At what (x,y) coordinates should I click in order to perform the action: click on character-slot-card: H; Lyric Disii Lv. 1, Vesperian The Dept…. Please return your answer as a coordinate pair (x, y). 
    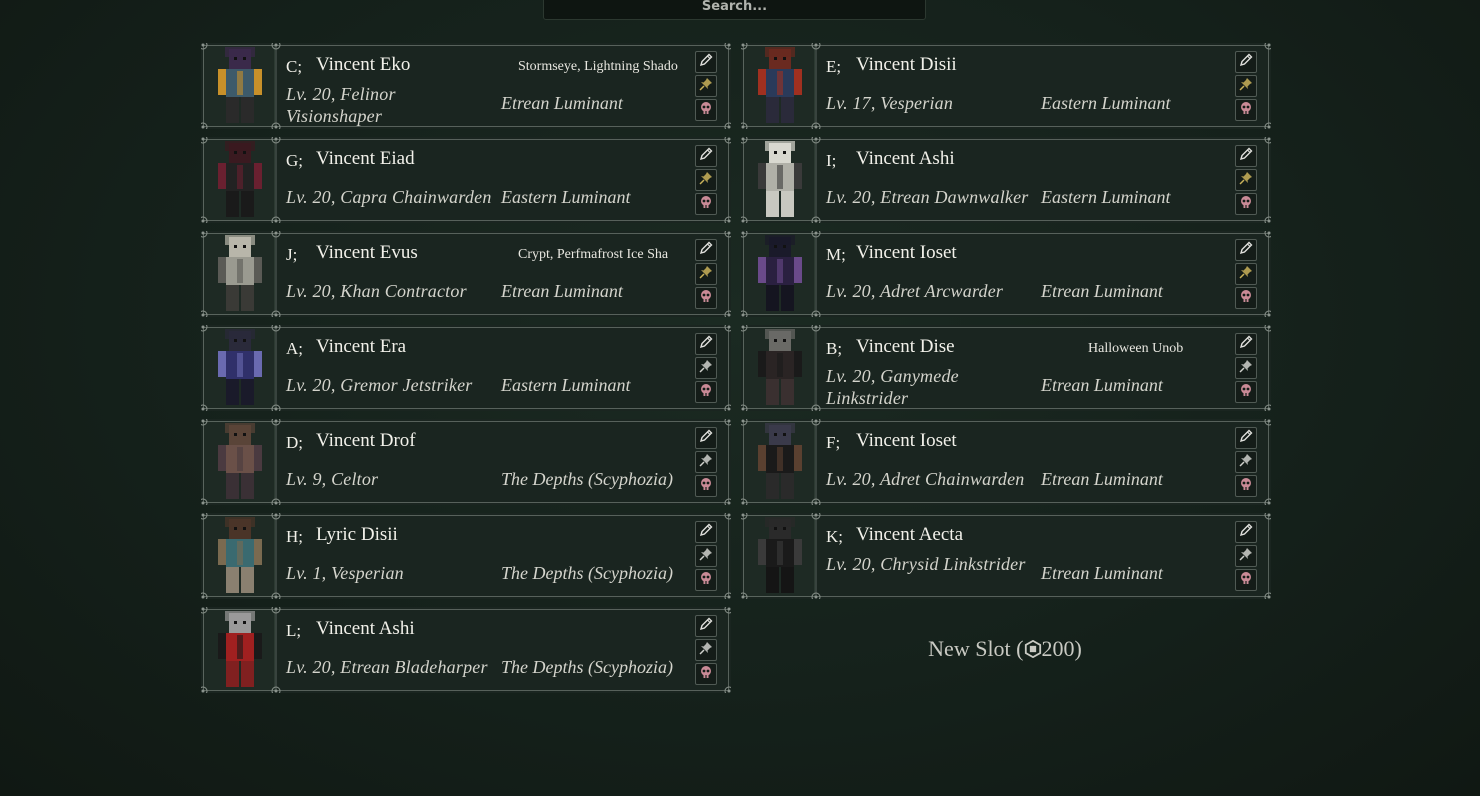
    Looking at the image, I should click on (466, 556).